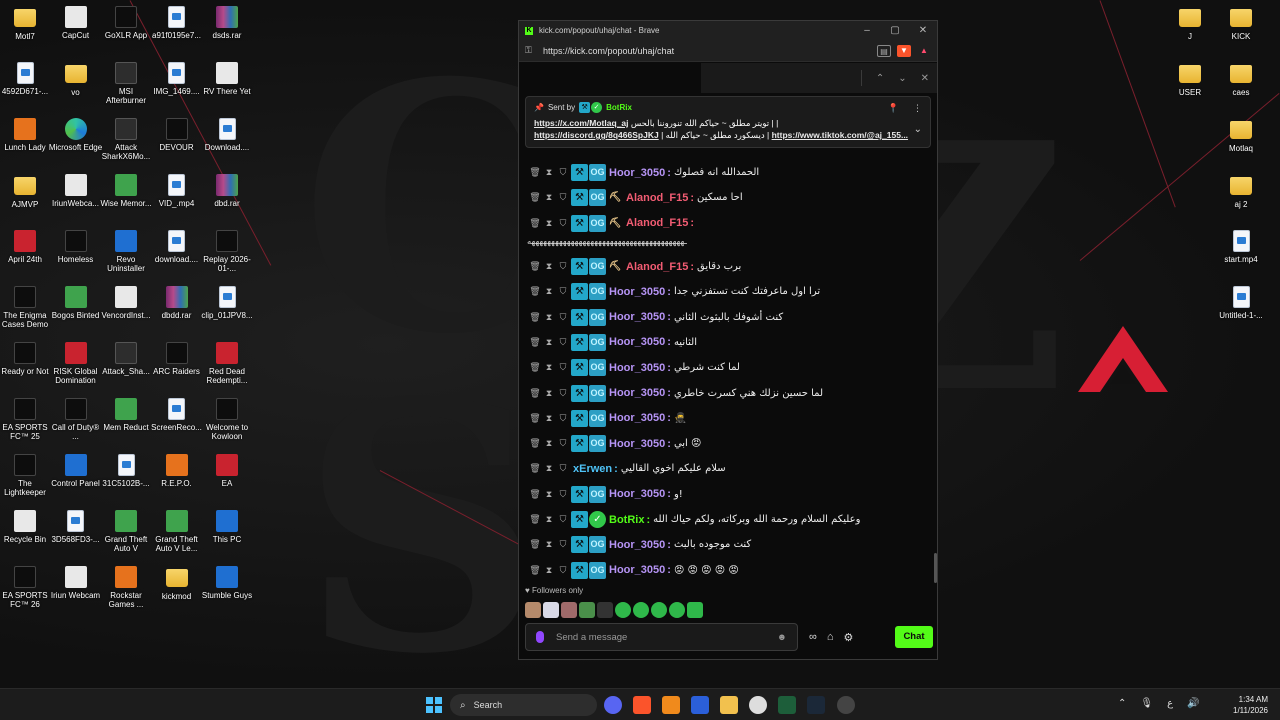 The width and height of the screenshot is (1280, 720). I want to click on desktop-icon: VID_.mp4, so click(177, 191).